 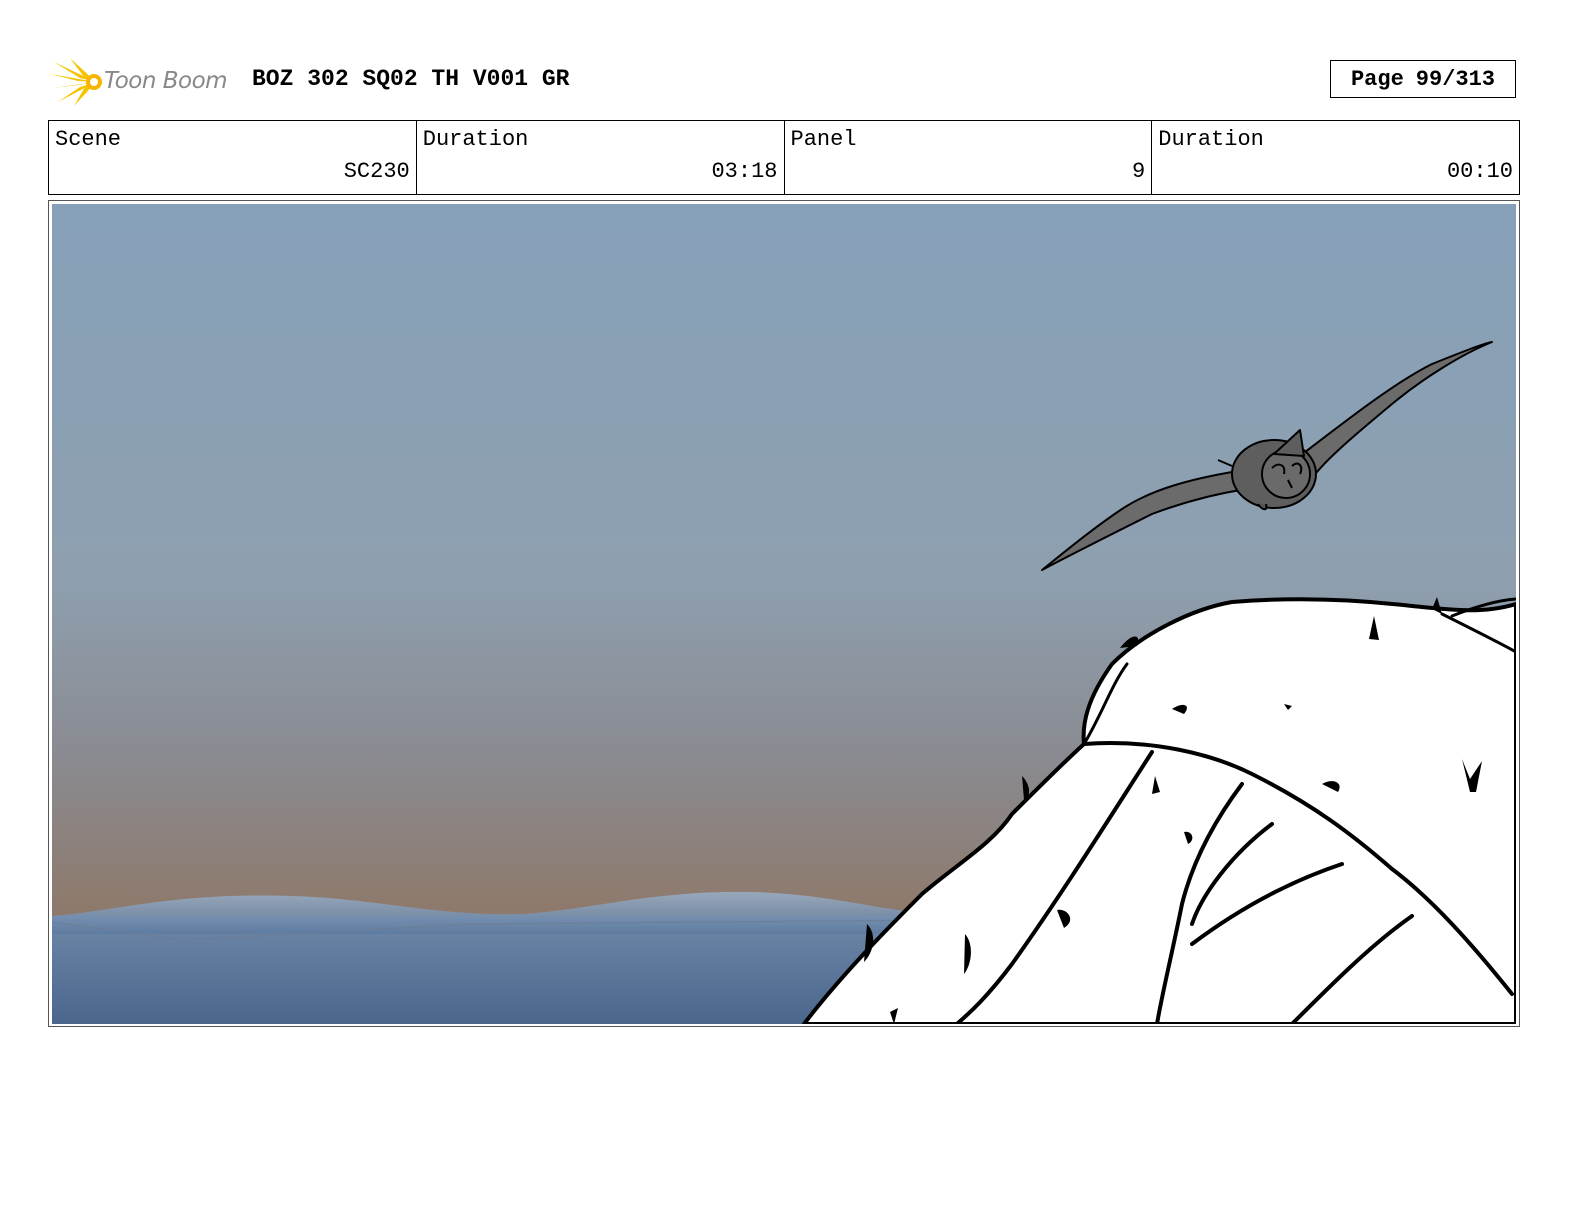 I want to click on panel-duration-value: 00:10, so click(x=1479, y=171).